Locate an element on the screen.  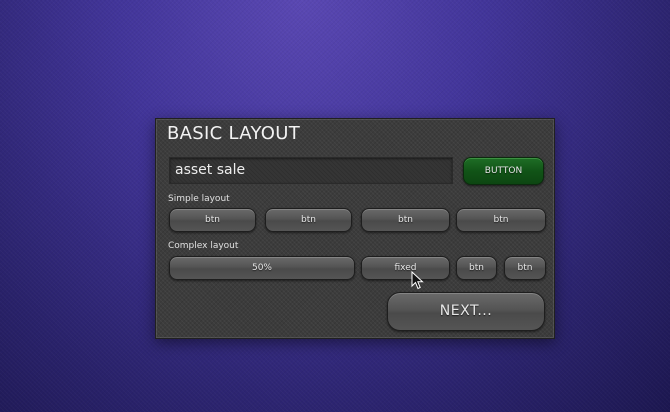
panel-title: BASIC LAYOUT is located at coordinates (233, 133).